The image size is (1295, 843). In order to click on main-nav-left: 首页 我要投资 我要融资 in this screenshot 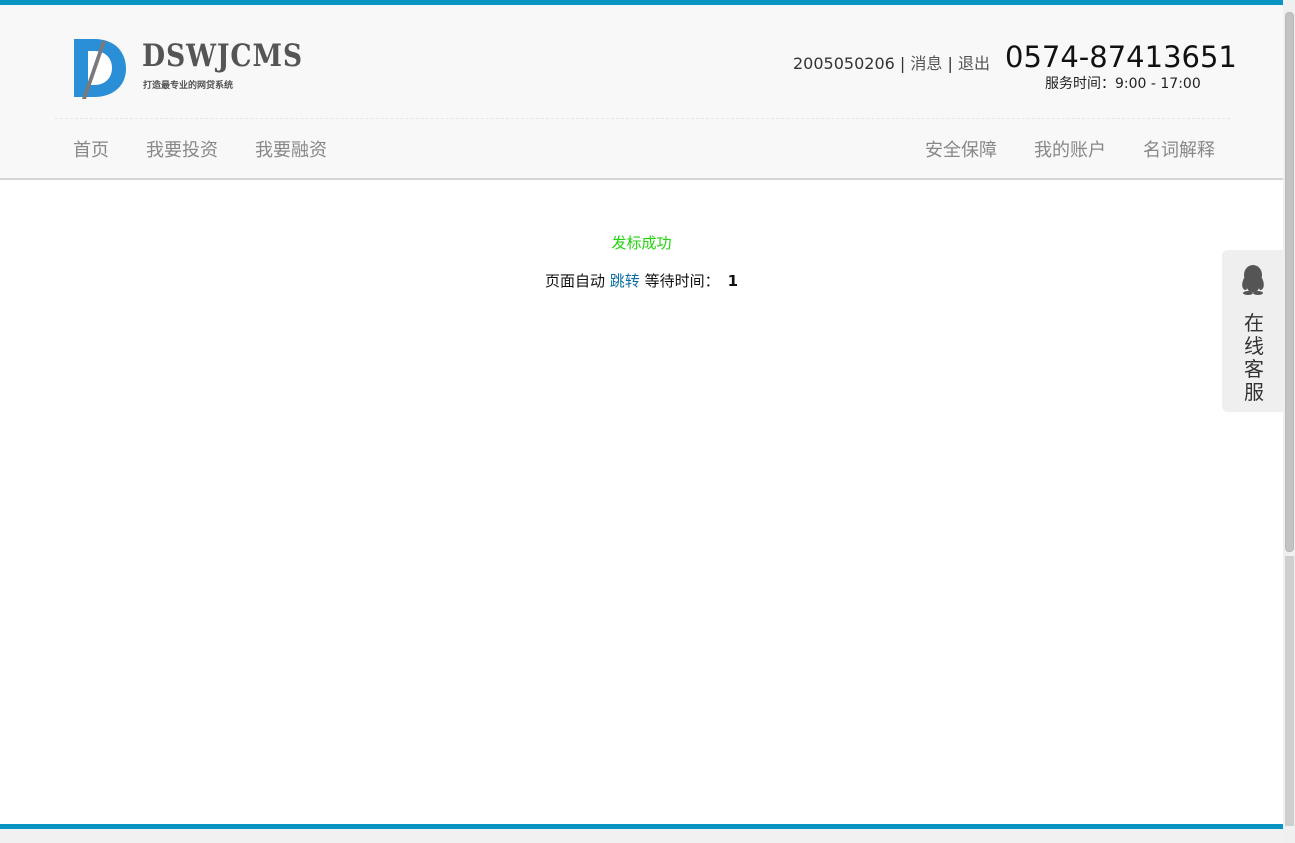, I will do `click(218, 151)`.